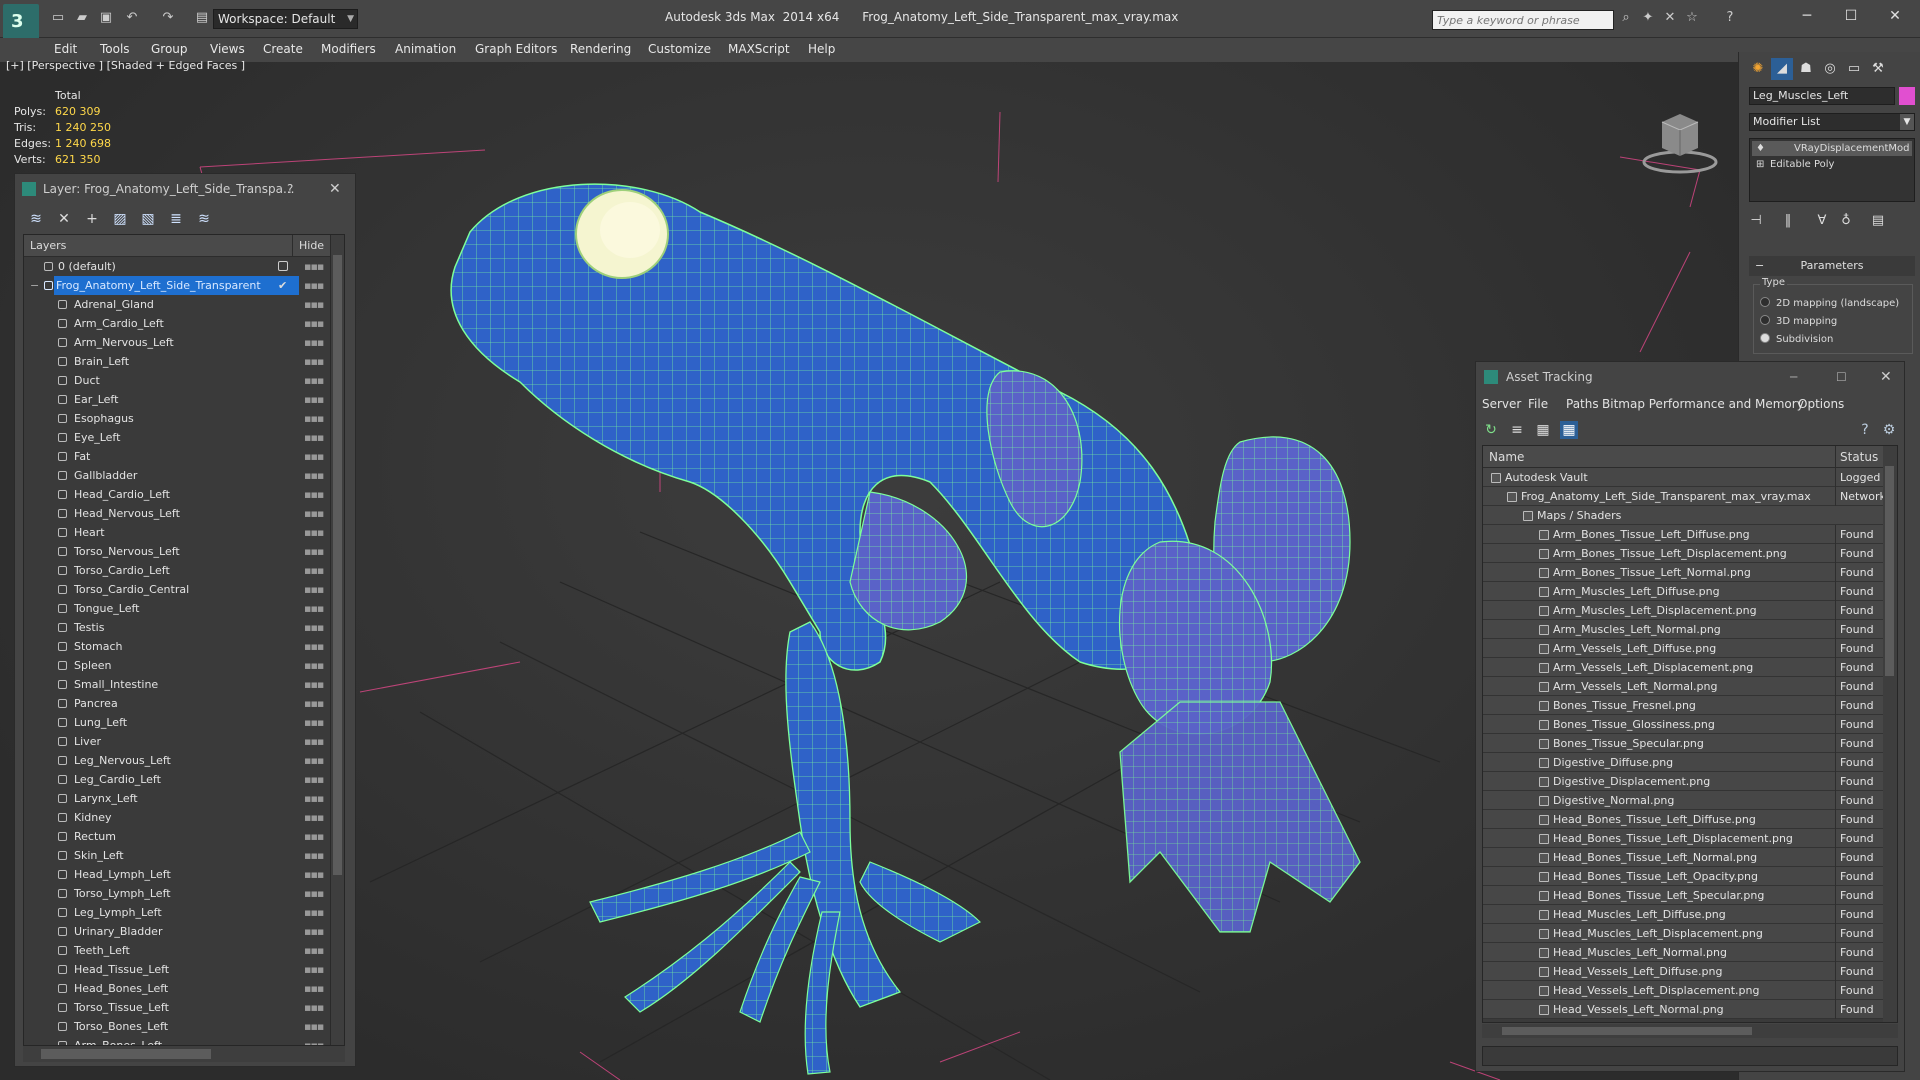 This screenshot has width=1920, height=1080. What do you see at coordinates (1832, 148) in the screenshot?
I see `stack-item-vraydisplacement: ♦ VRayDisplacementMod` at bounding box center [1832, 148].